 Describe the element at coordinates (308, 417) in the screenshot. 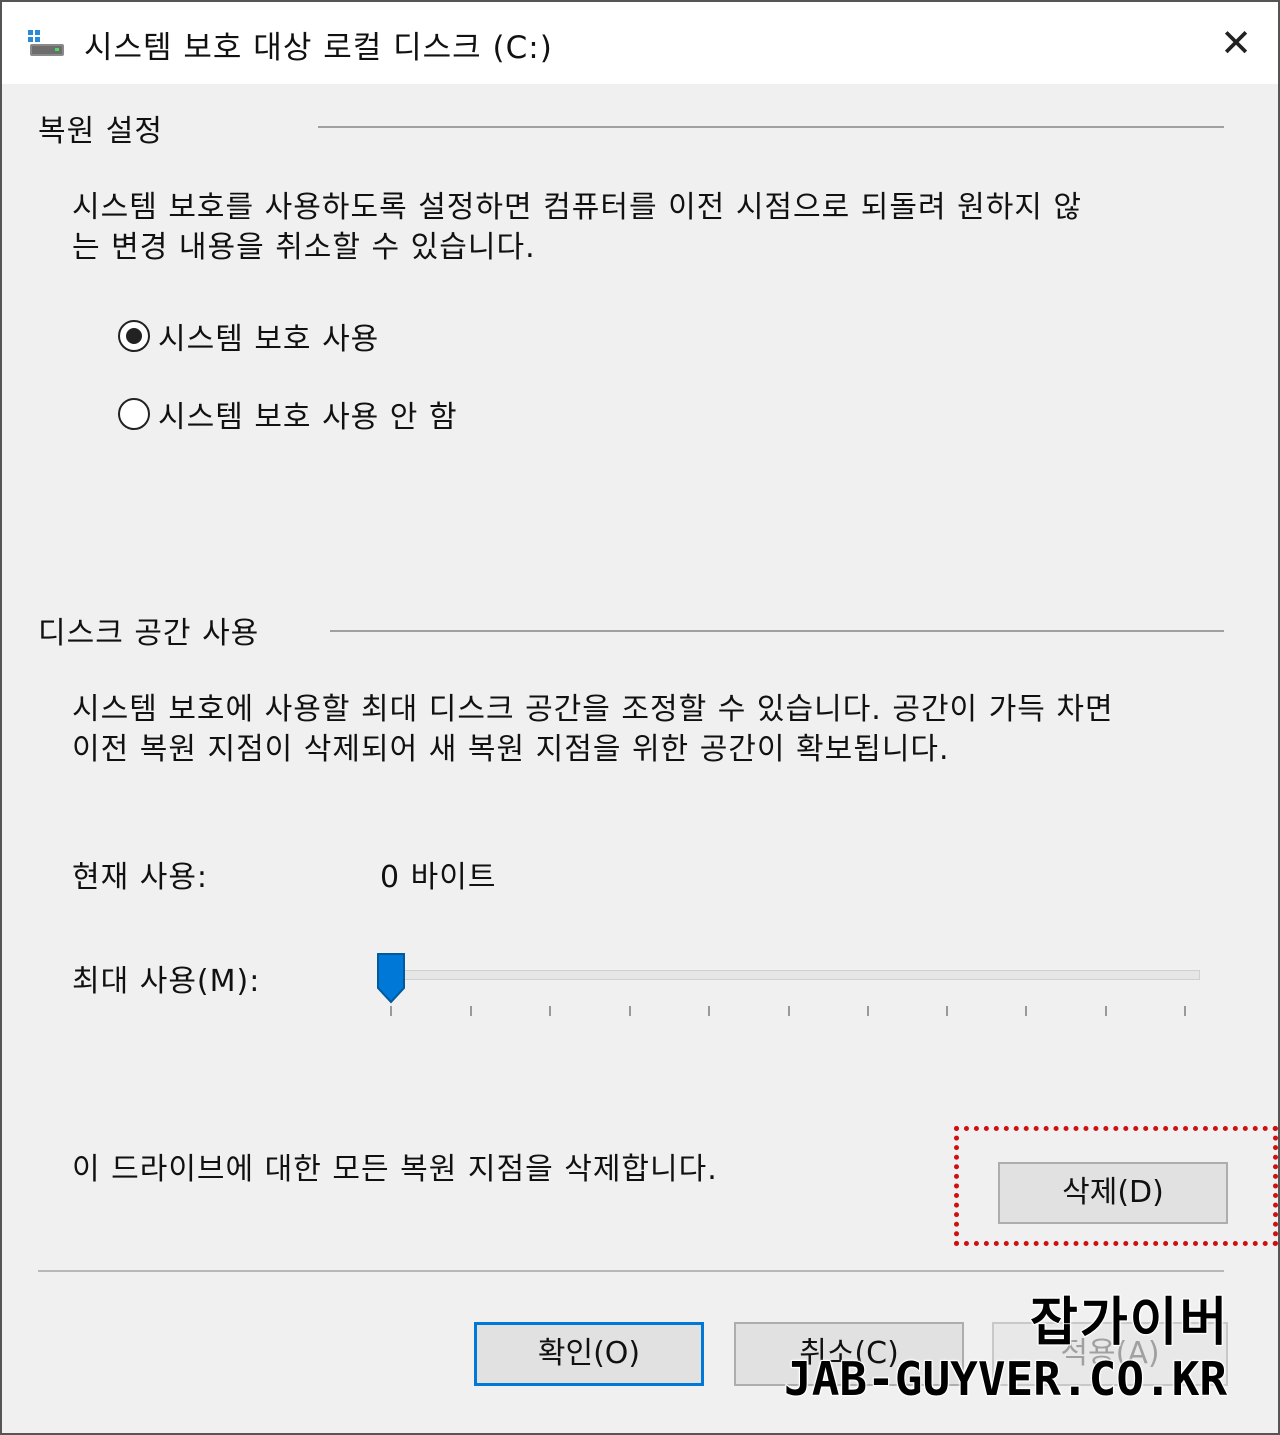

I see `radio-label: 시스템 보호 사용 안 함` at that location.